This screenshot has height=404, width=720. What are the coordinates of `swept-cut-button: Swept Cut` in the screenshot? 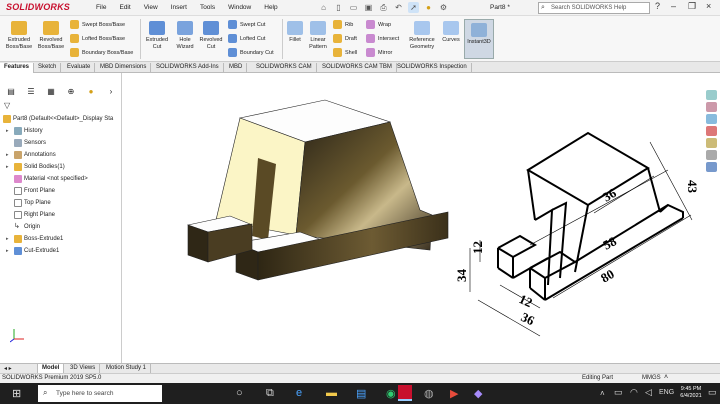 It's located at (246, 24).